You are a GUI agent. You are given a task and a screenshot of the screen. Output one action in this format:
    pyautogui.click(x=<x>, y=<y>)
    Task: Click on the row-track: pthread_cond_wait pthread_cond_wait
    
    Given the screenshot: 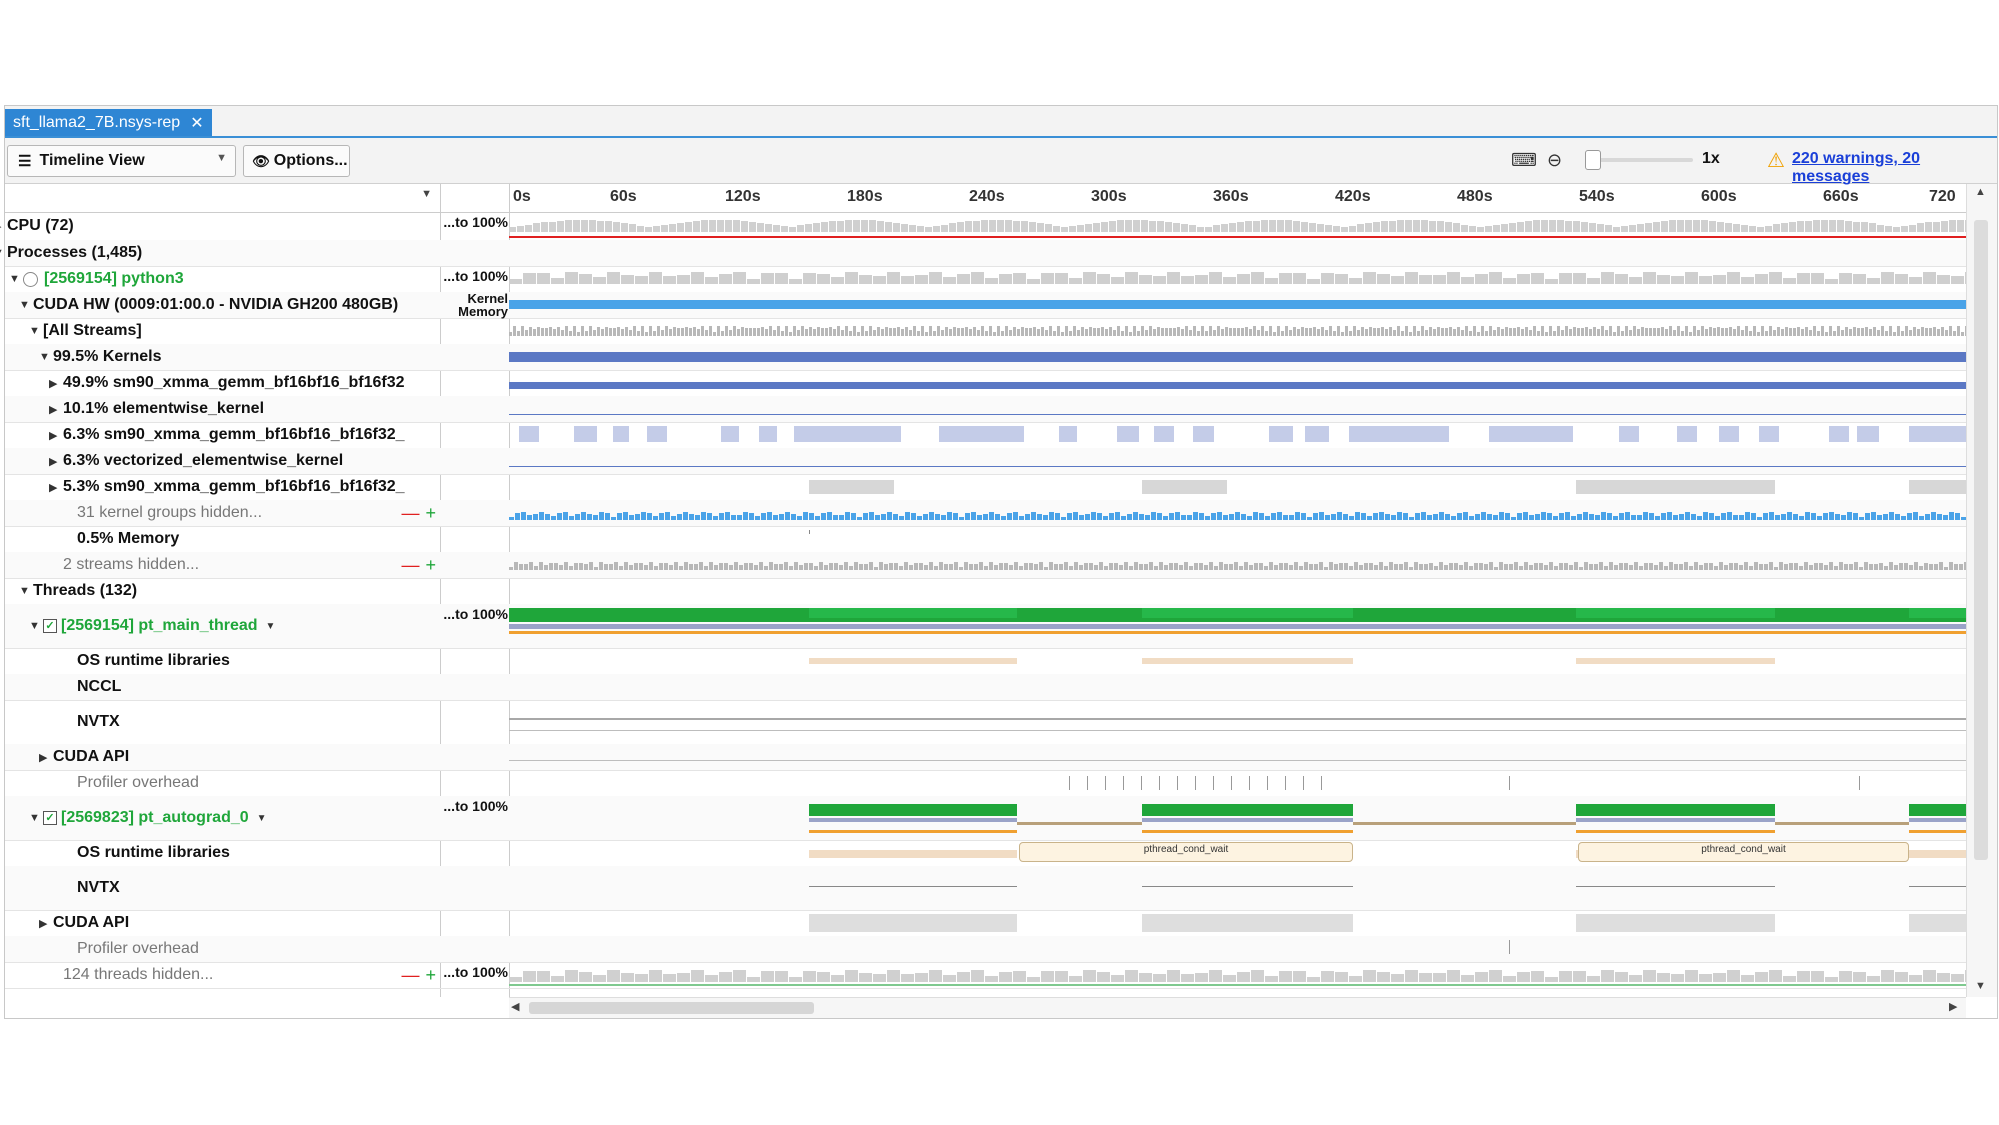 What is the action you would take?
    pyautogui.click(x=1237, y=853)
    